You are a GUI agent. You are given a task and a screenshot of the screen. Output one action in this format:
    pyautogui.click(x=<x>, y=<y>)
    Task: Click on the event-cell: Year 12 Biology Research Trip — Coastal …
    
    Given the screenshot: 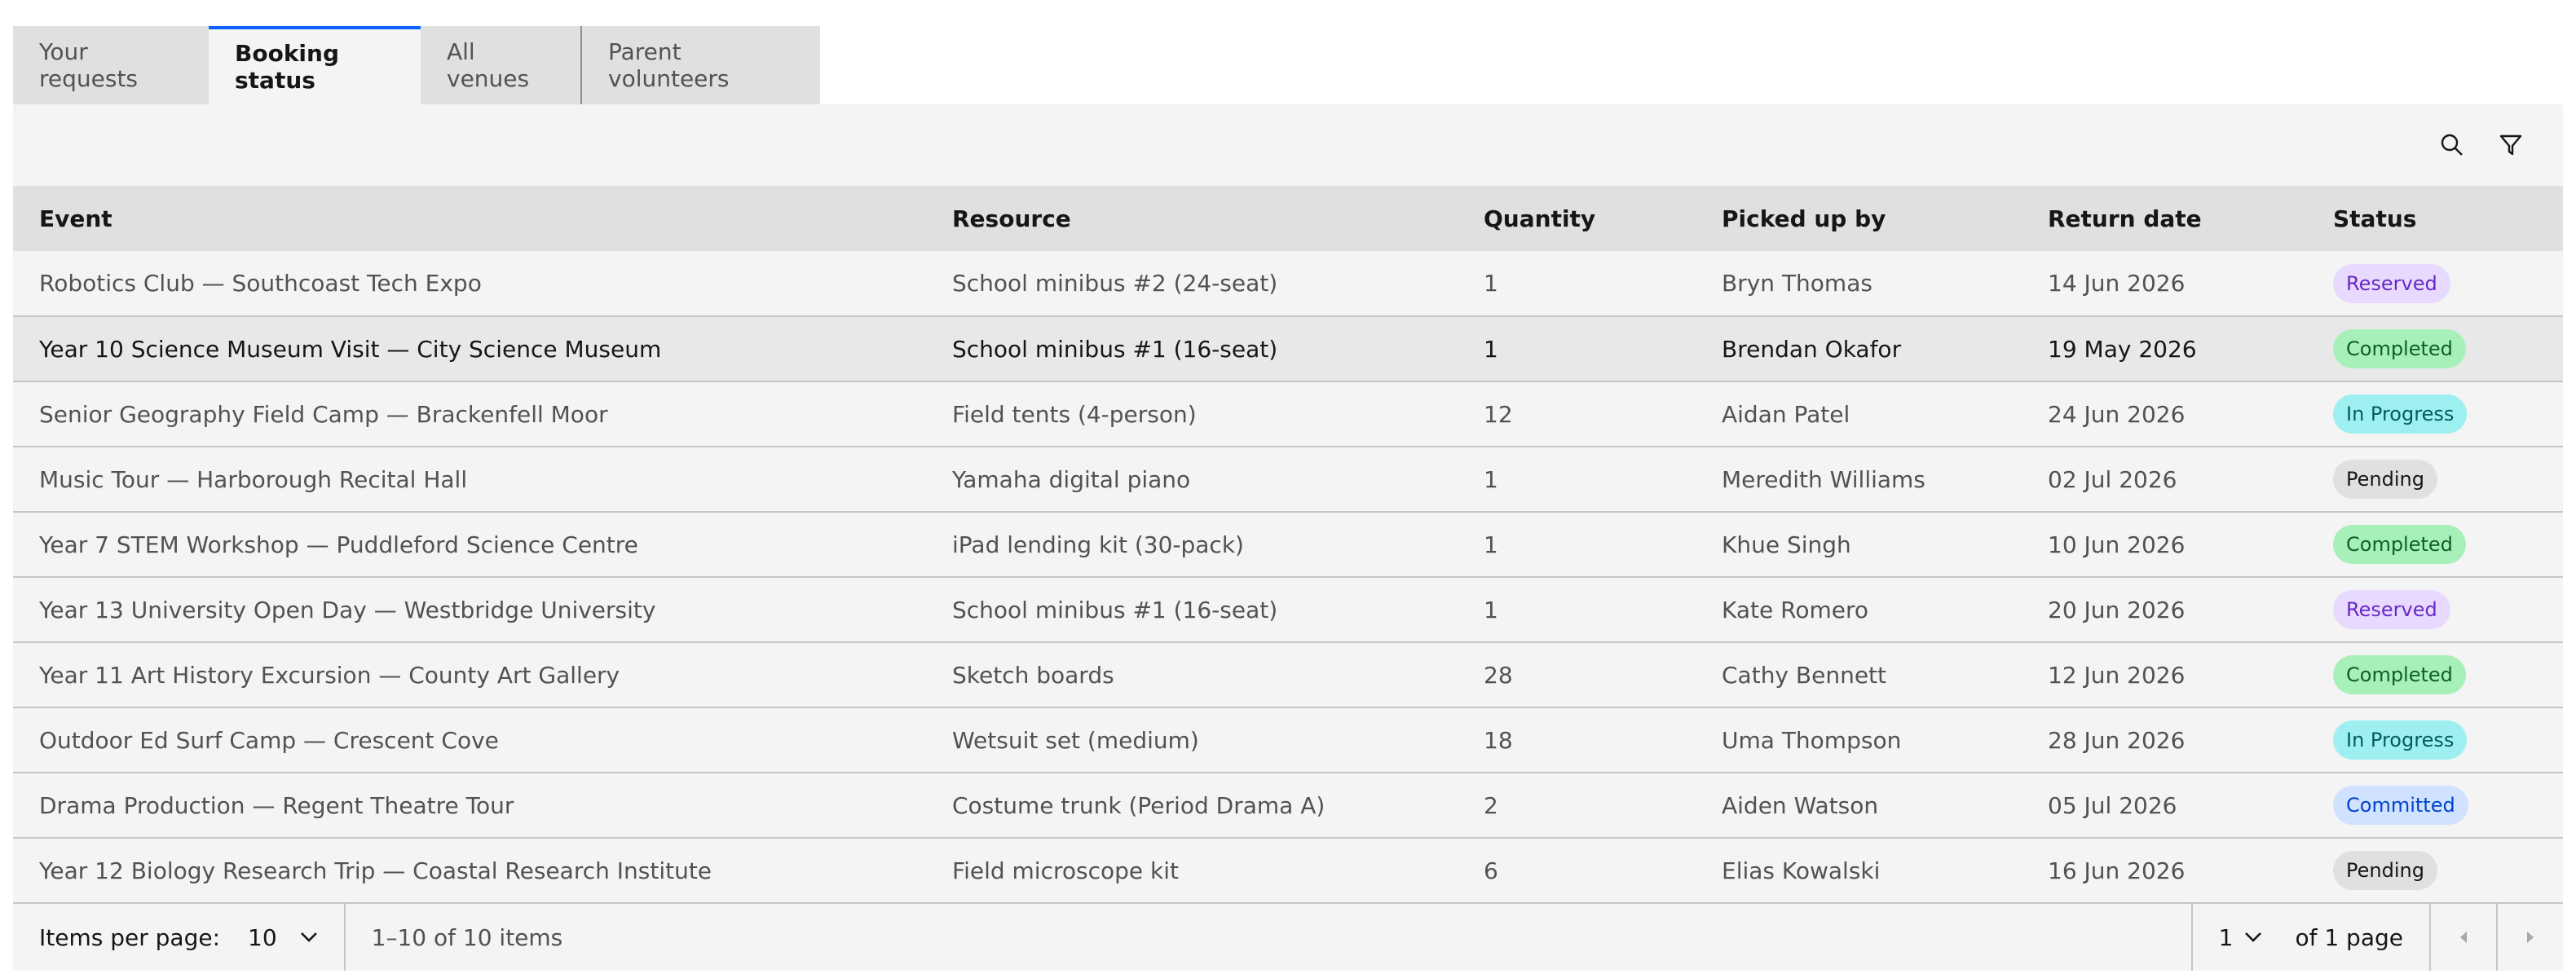 What is the action you would take?
    pyautogui.click(x=469, y=871)
    